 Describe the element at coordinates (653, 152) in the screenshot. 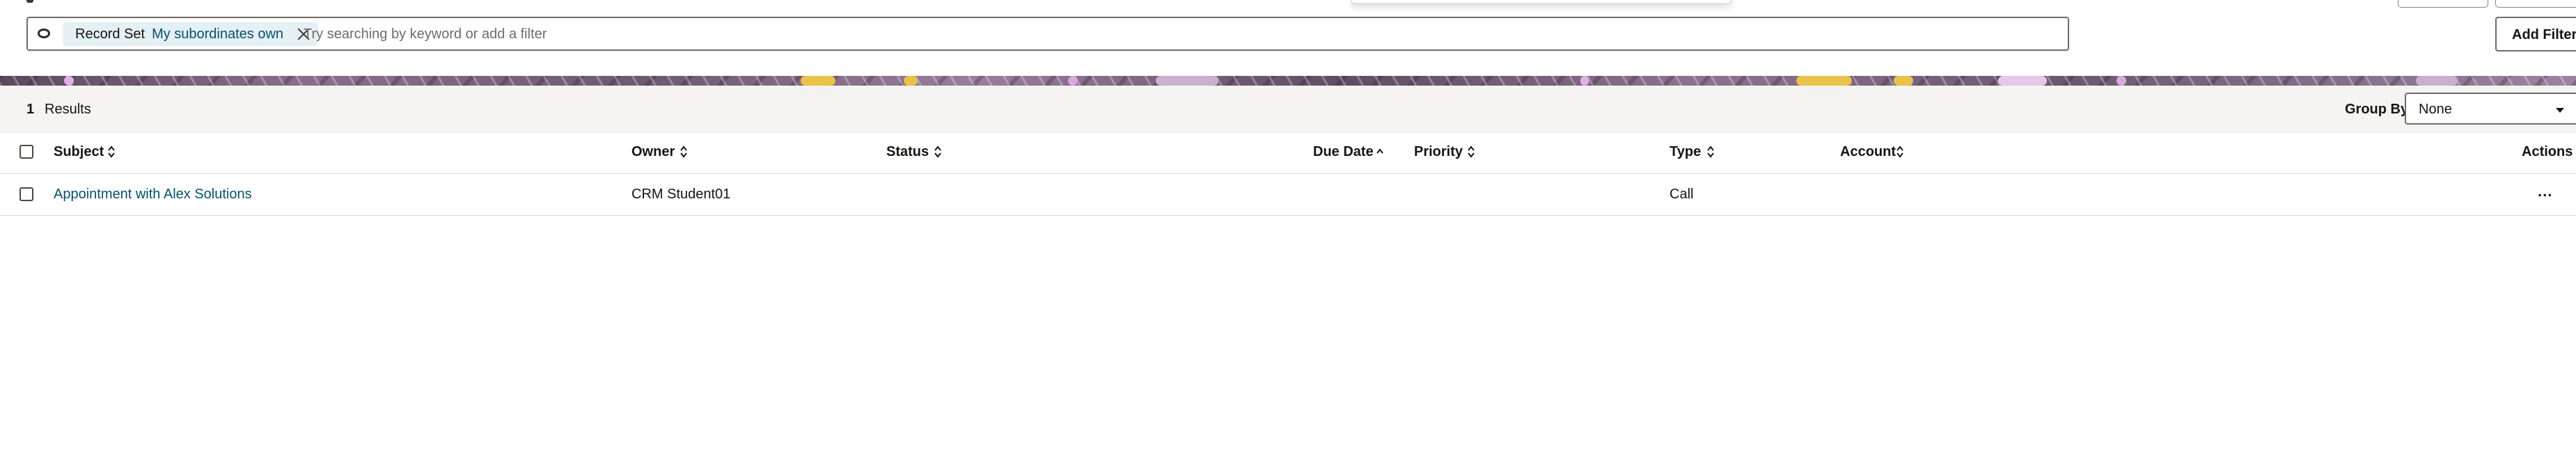

I see `column-header-owner: Owner` at that location.